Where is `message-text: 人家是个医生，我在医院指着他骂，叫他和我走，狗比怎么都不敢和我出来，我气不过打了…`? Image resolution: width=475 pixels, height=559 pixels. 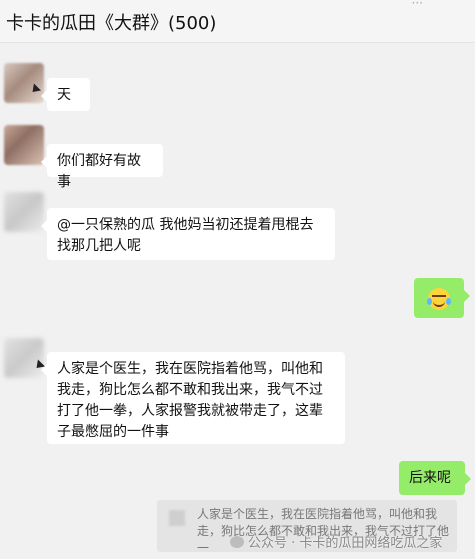 message-text: 人家是个医生，我在医院指着他骂，叫他和我走，狗比怎么都不敢和我出来，我气不过打了… is located at coordinates (190, 400).